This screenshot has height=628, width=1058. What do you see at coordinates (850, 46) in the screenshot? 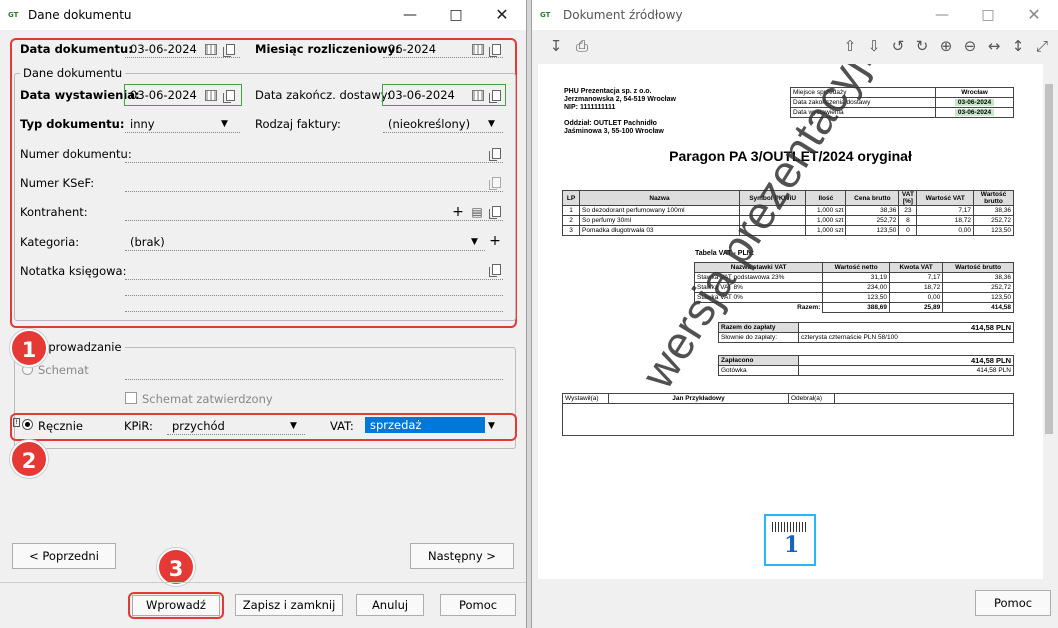
I see `arrow-up-icon: ⇧` at bounding box center [850, 46].